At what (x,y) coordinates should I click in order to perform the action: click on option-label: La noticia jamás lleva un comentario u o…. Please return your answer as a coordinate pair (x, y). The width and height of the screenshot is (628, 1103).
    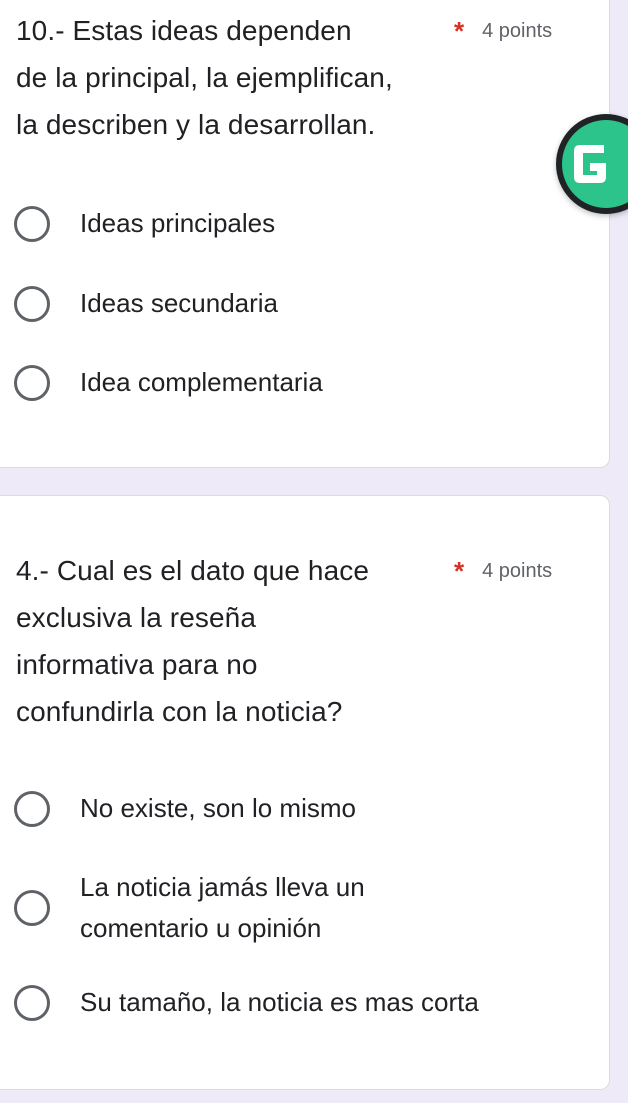
    Looking at the image, I should click on (222, 908).